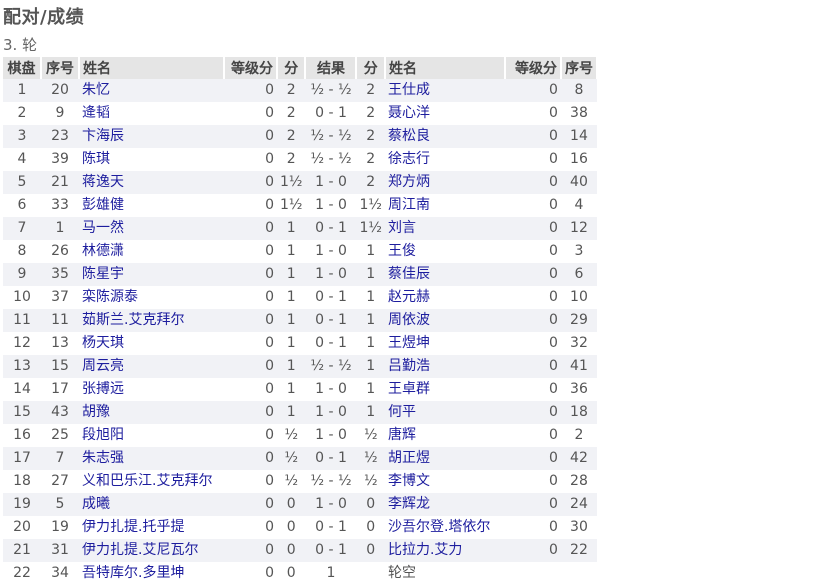 Image resolution: width=825 pixels, height=585 pixels. Describe the element at coordinates (370, 504) in the screenshot. I see `points-black: 0` at that location.